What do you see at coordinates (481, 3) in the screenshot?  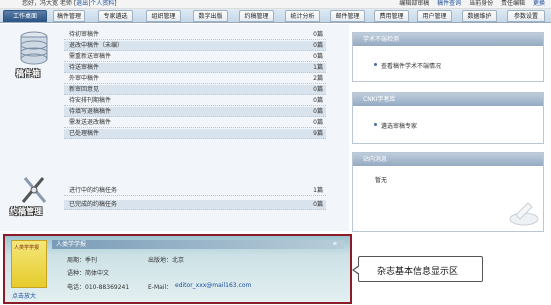 I see `current-role-label: 当前身份` at bounding box center [481, 3].